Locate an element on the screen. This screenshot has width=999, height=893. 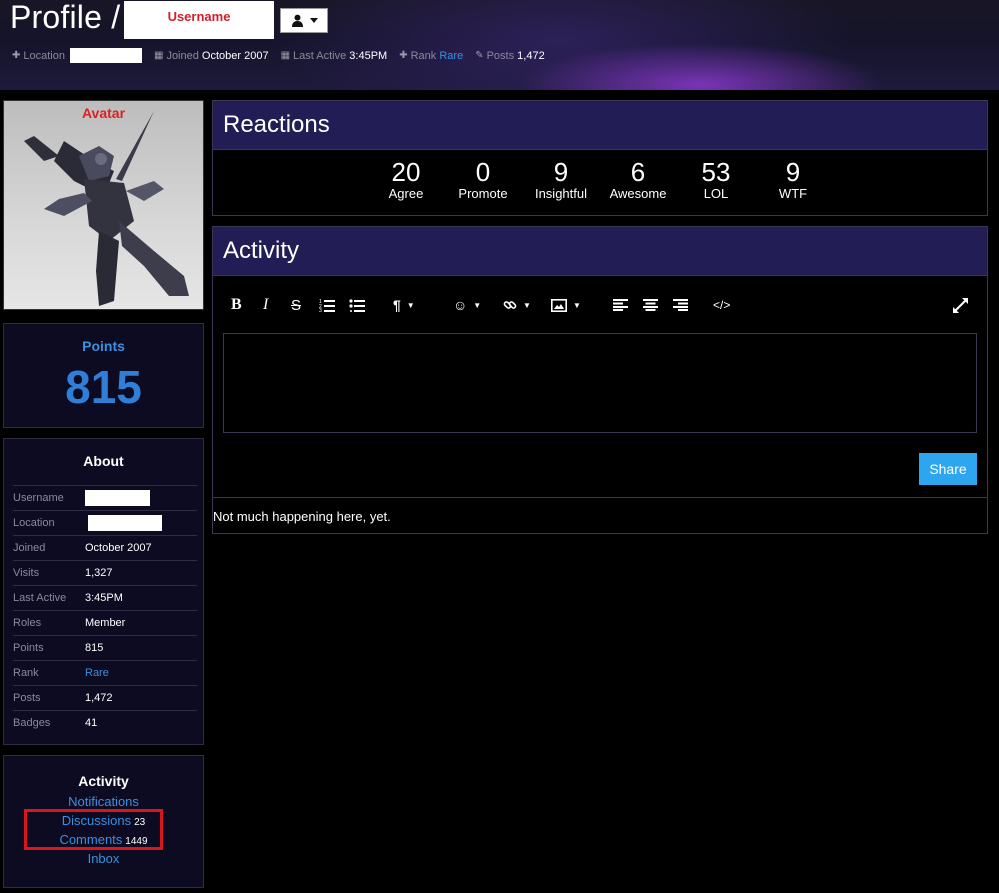
avatar: Avatar is located at coordinates (103, 205).